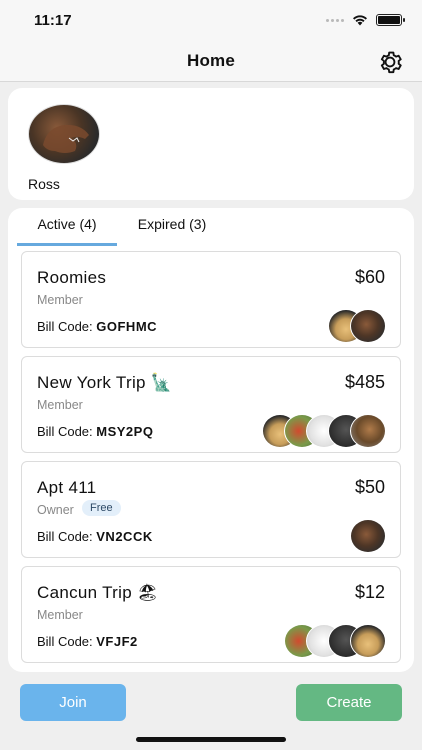 The image size is (422, 750). Describe the element at coordinates (95, 536) in the screenshot. I see `bill-code: Bill Code: VN2CCK` at that location.